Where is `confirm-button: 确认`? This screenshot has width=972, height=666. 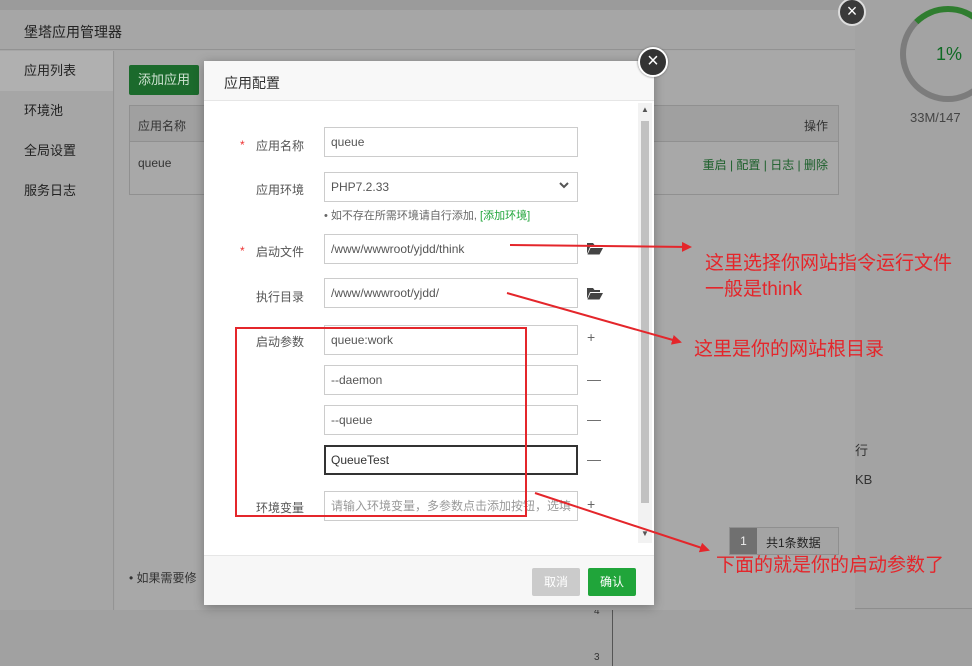 confirm-button: 确认 is located at coordinates (612, 582).